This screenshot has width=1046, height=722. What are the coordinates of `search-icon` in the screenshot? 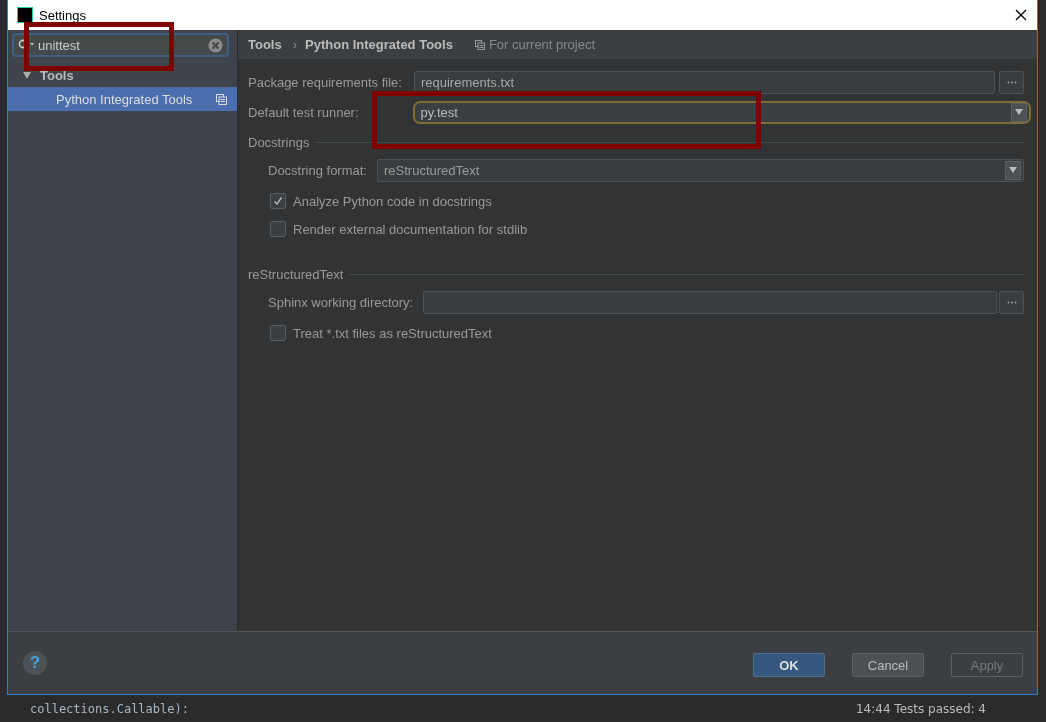 It's located at (26, 45).